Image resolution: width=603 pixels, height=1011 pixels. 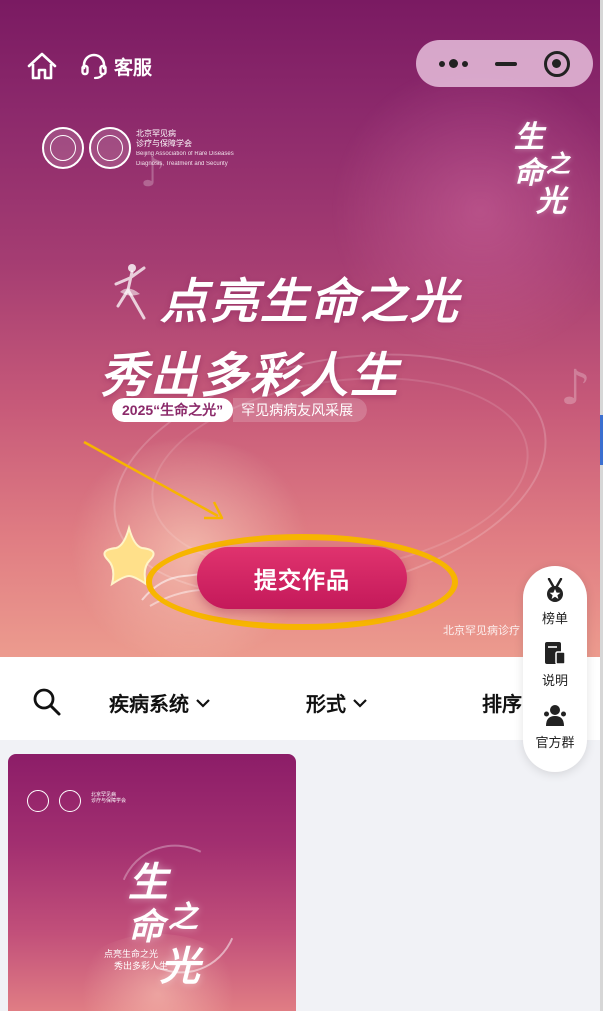 I want to click on customer-service-label: 客服, so click(x=133, y=68).